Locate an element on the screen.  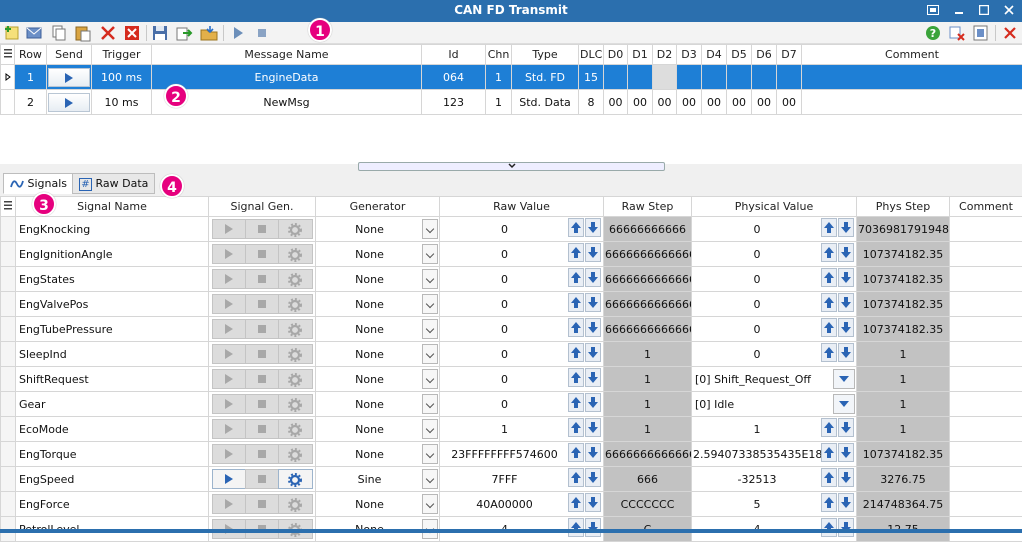
raw-value-cell: 7FFF is located at coordinates (522, 479).